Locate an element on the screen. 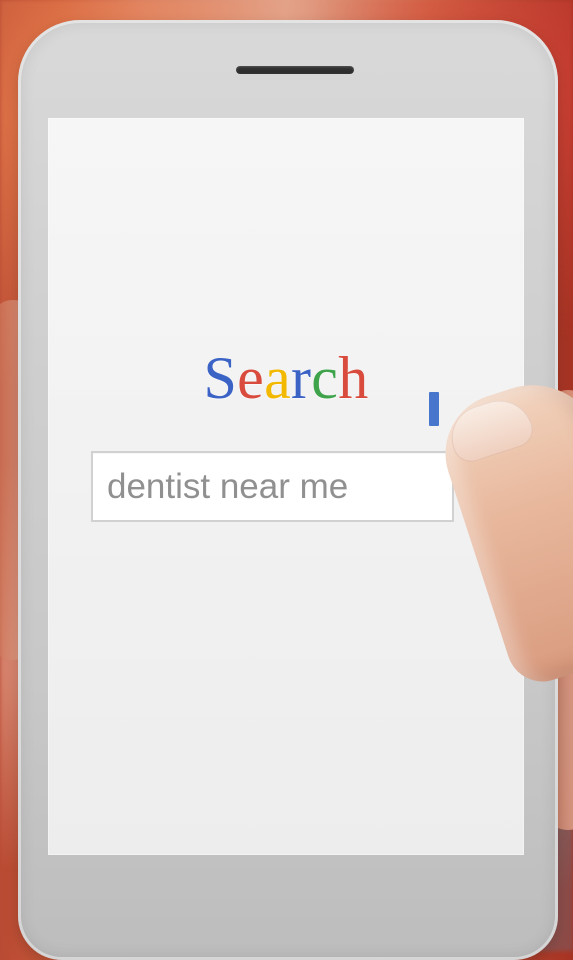 The image size is (573, 960). search-letter-a: a is located at coordinates (277, 378).